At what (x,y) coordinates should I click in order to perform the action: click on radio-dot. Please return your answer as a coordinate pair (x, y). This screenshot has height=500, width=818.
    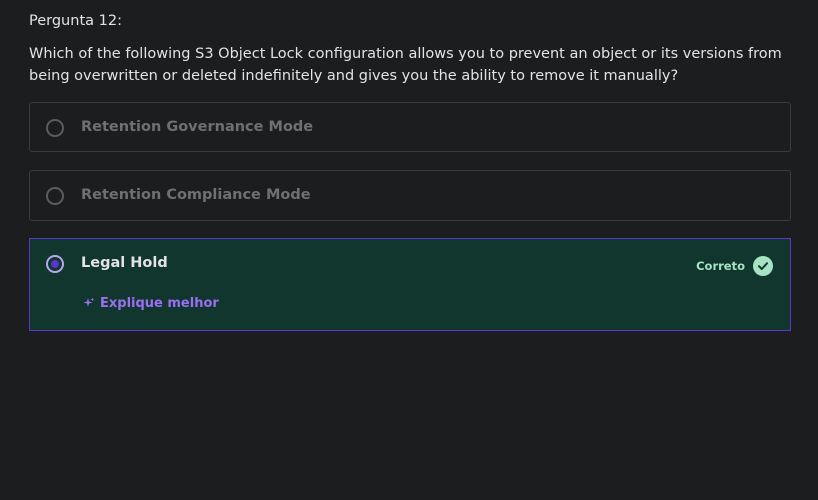
    Looking at the image, I should click on (55, 264).